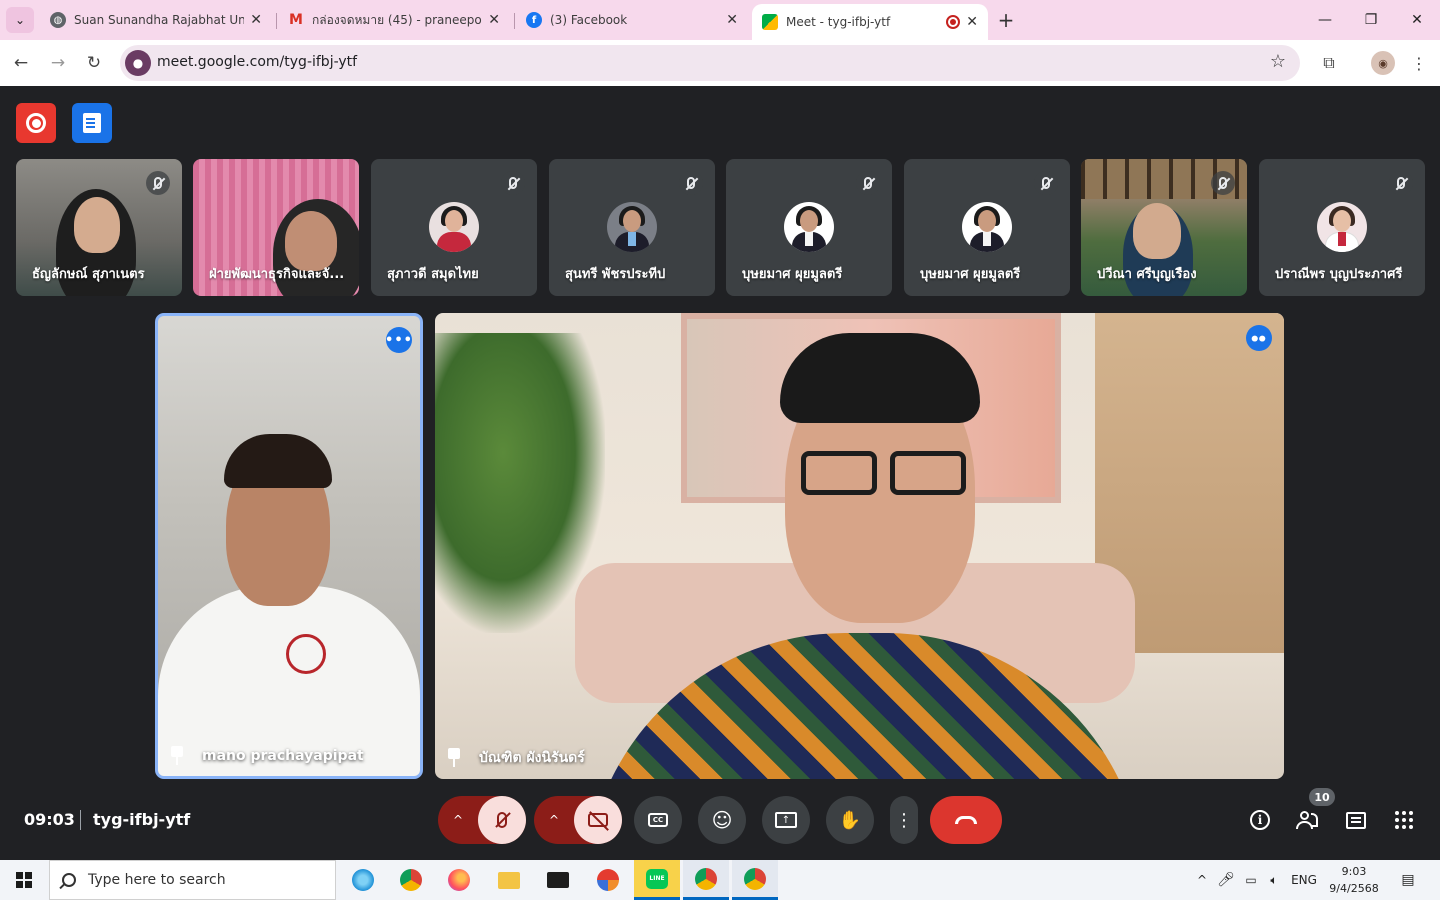 The image size is (1440, 900). Describe the element at coordinates (1356, 820) in the screenshot. I see `chat-bubble-icon` at that location.